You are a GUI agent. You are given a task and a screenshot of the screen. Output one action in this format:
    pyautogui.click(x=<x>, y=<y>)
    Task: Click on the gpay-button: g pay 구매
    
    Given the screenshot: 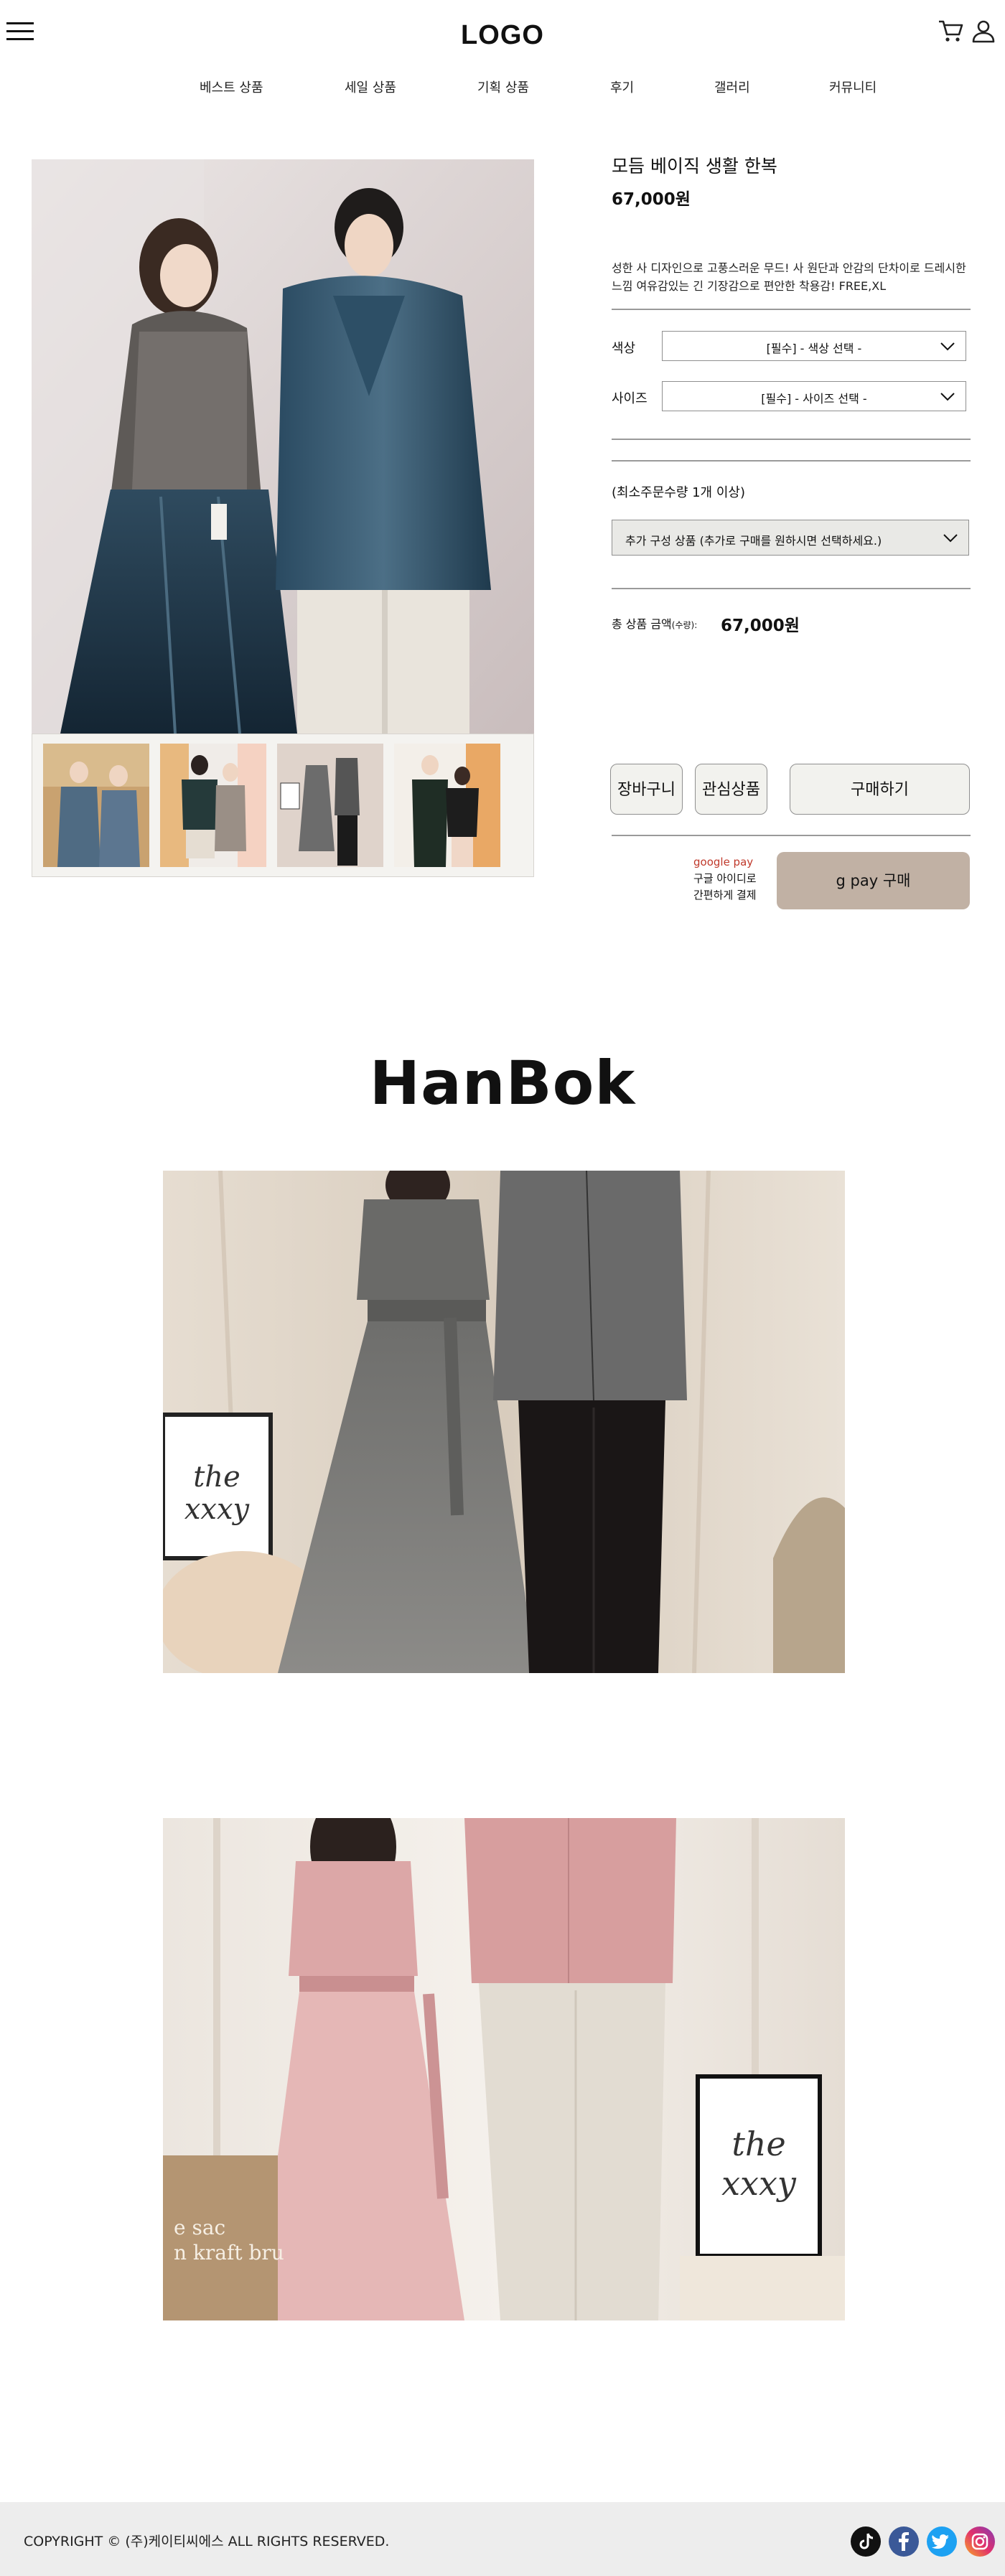 What is the action you would take?
    pyautogui.click(x=874, y=880)
    